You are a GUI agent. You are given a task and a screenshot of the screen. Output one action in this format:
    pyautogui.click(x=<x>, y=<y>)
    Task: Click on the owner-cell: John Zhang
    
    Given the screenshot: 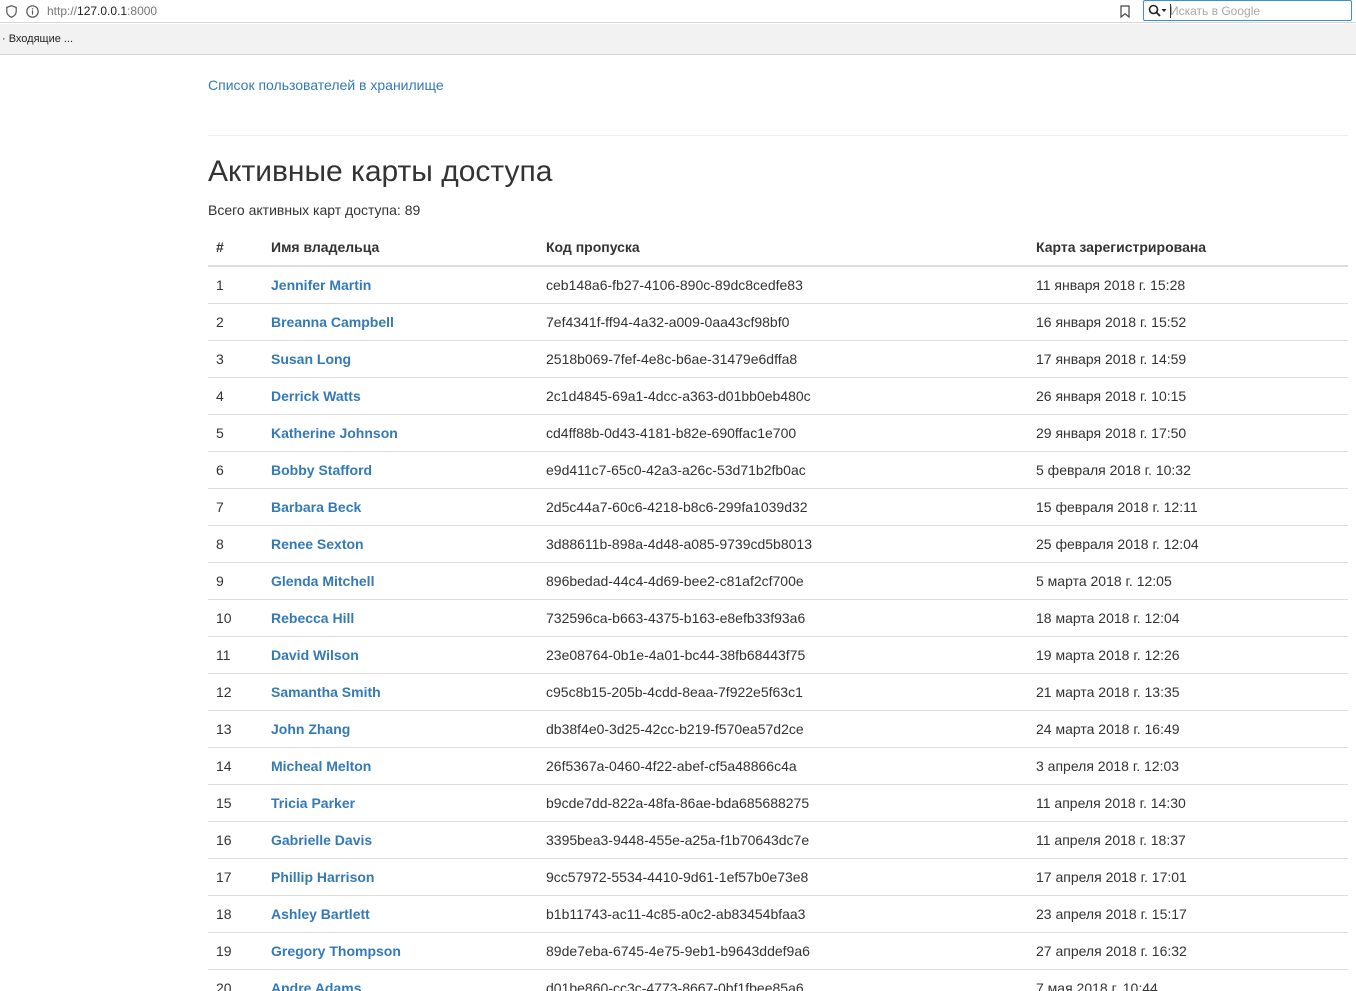 What is the action you would take?
    pyautogui.click(x=400, y=728)
    